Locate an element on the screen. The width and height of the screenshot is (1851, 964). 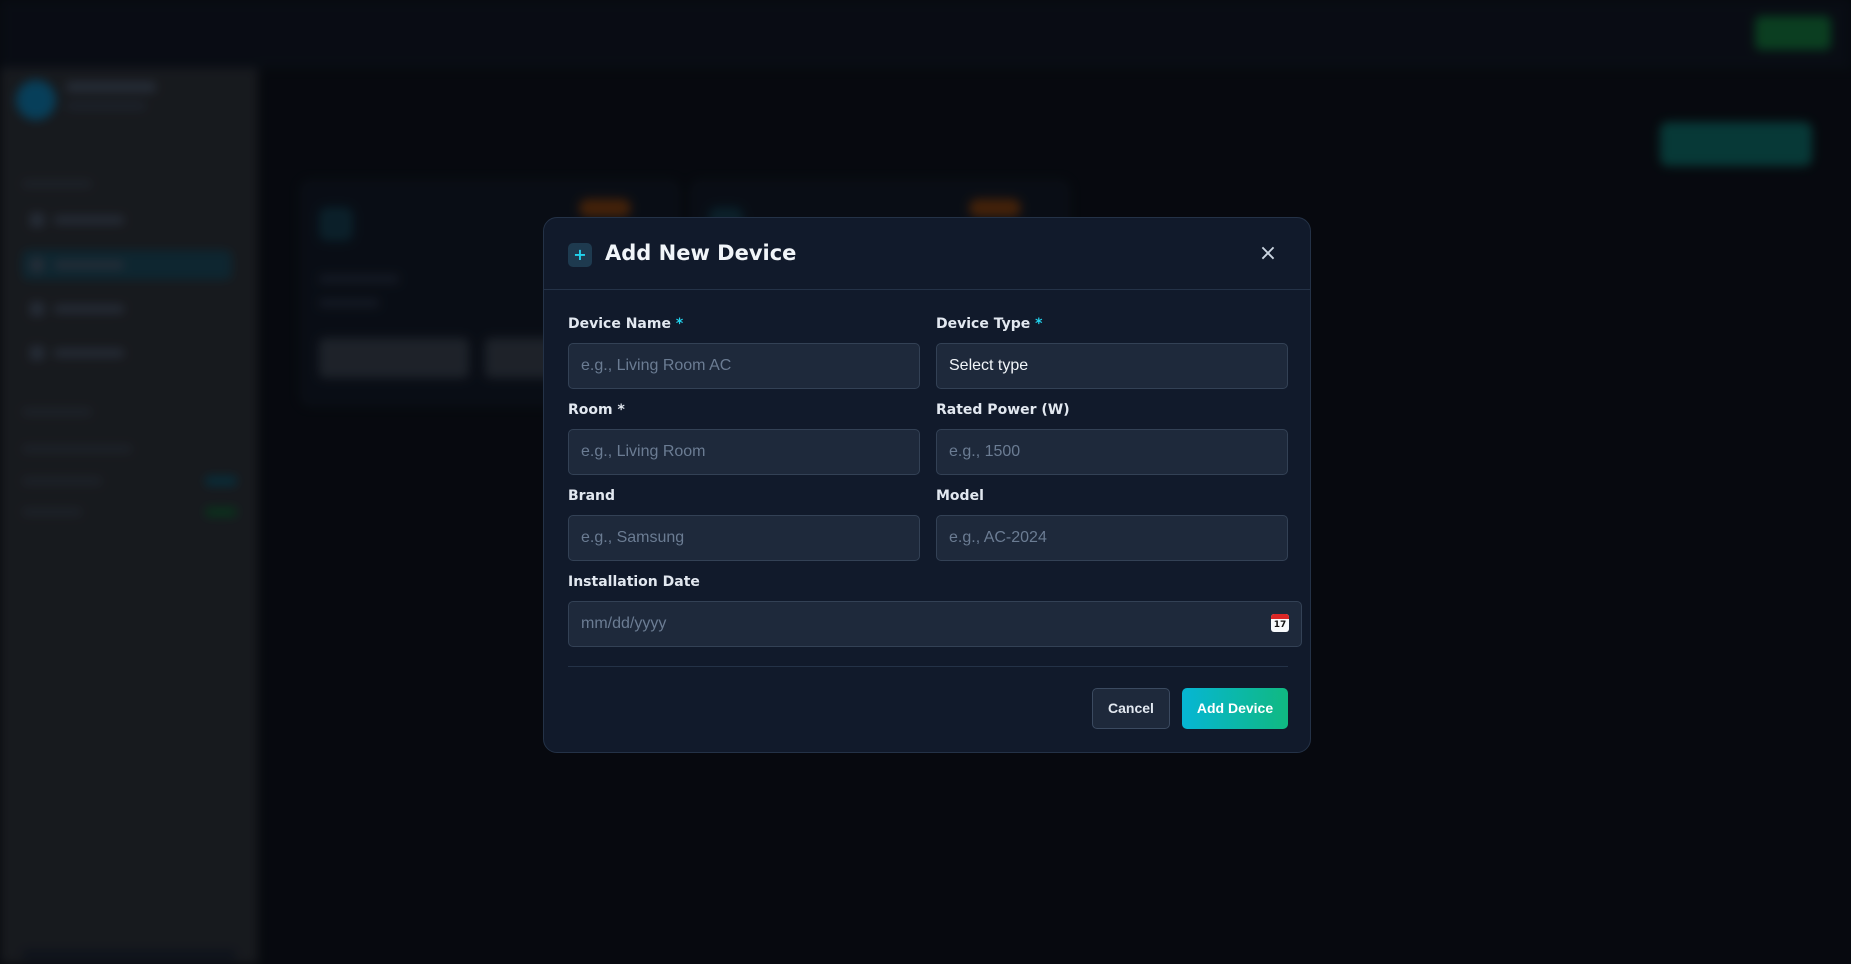
installation-date-label: Installation Date is located at coordinates (634, 582).